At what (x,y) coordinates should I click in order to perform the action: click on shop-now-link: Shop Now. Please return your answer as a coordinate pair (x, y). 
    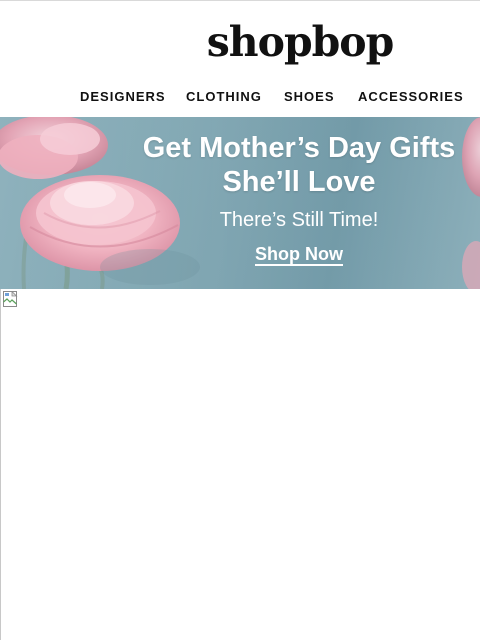
    Looking at the image, I should click on (299, 254).